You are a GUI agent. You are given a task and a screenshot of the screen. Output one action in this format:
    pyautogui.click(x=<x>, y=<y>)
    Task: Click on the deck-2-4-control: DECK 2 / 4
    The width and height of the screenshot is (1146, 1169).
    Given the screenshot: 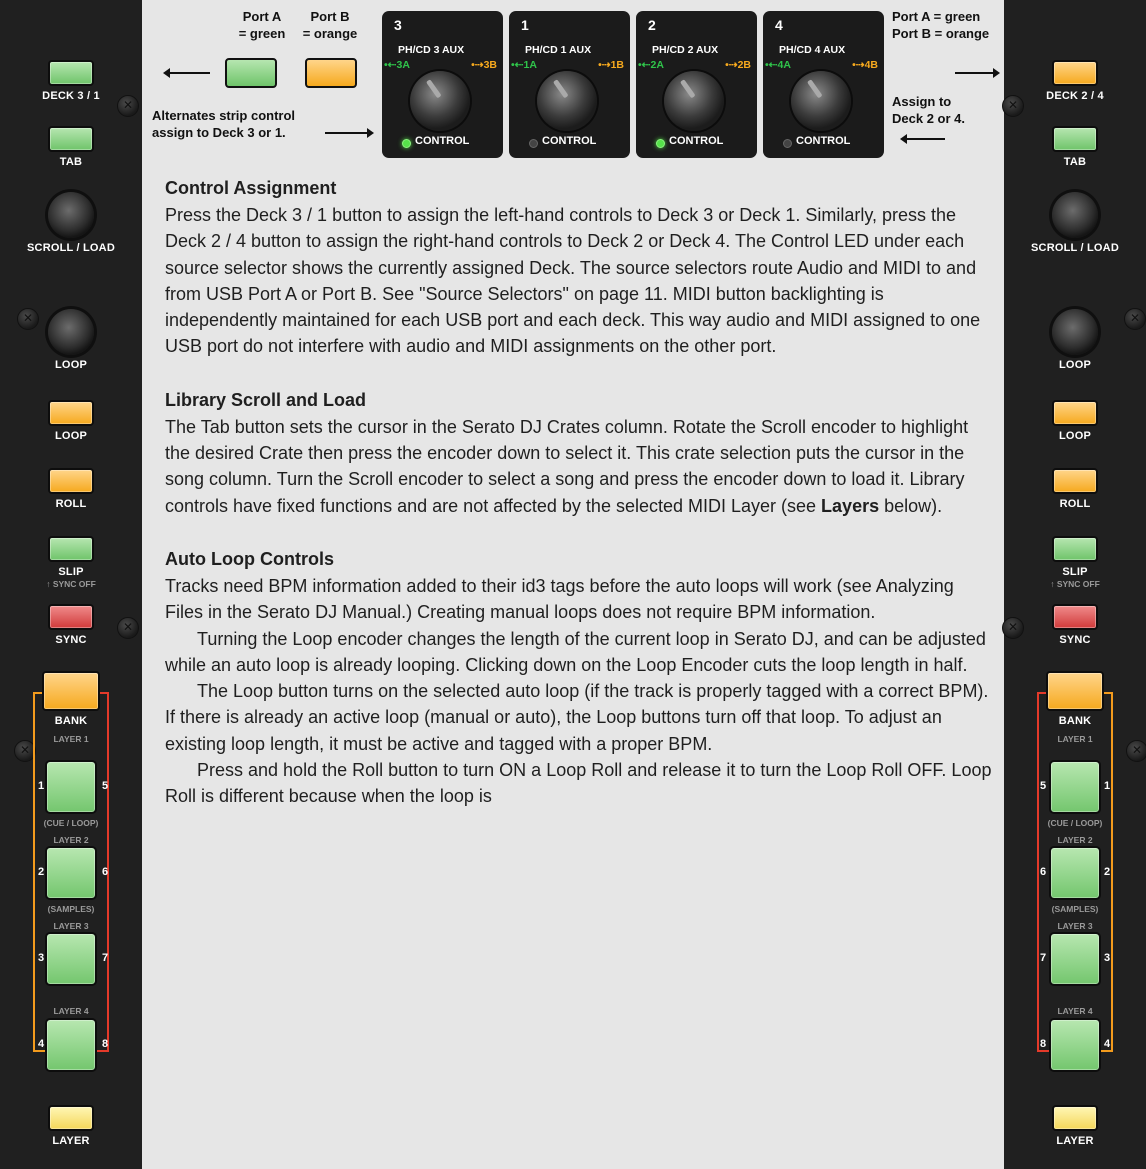 What is the action you would take?
    pyautogui.click(x=1075, y=81)
    